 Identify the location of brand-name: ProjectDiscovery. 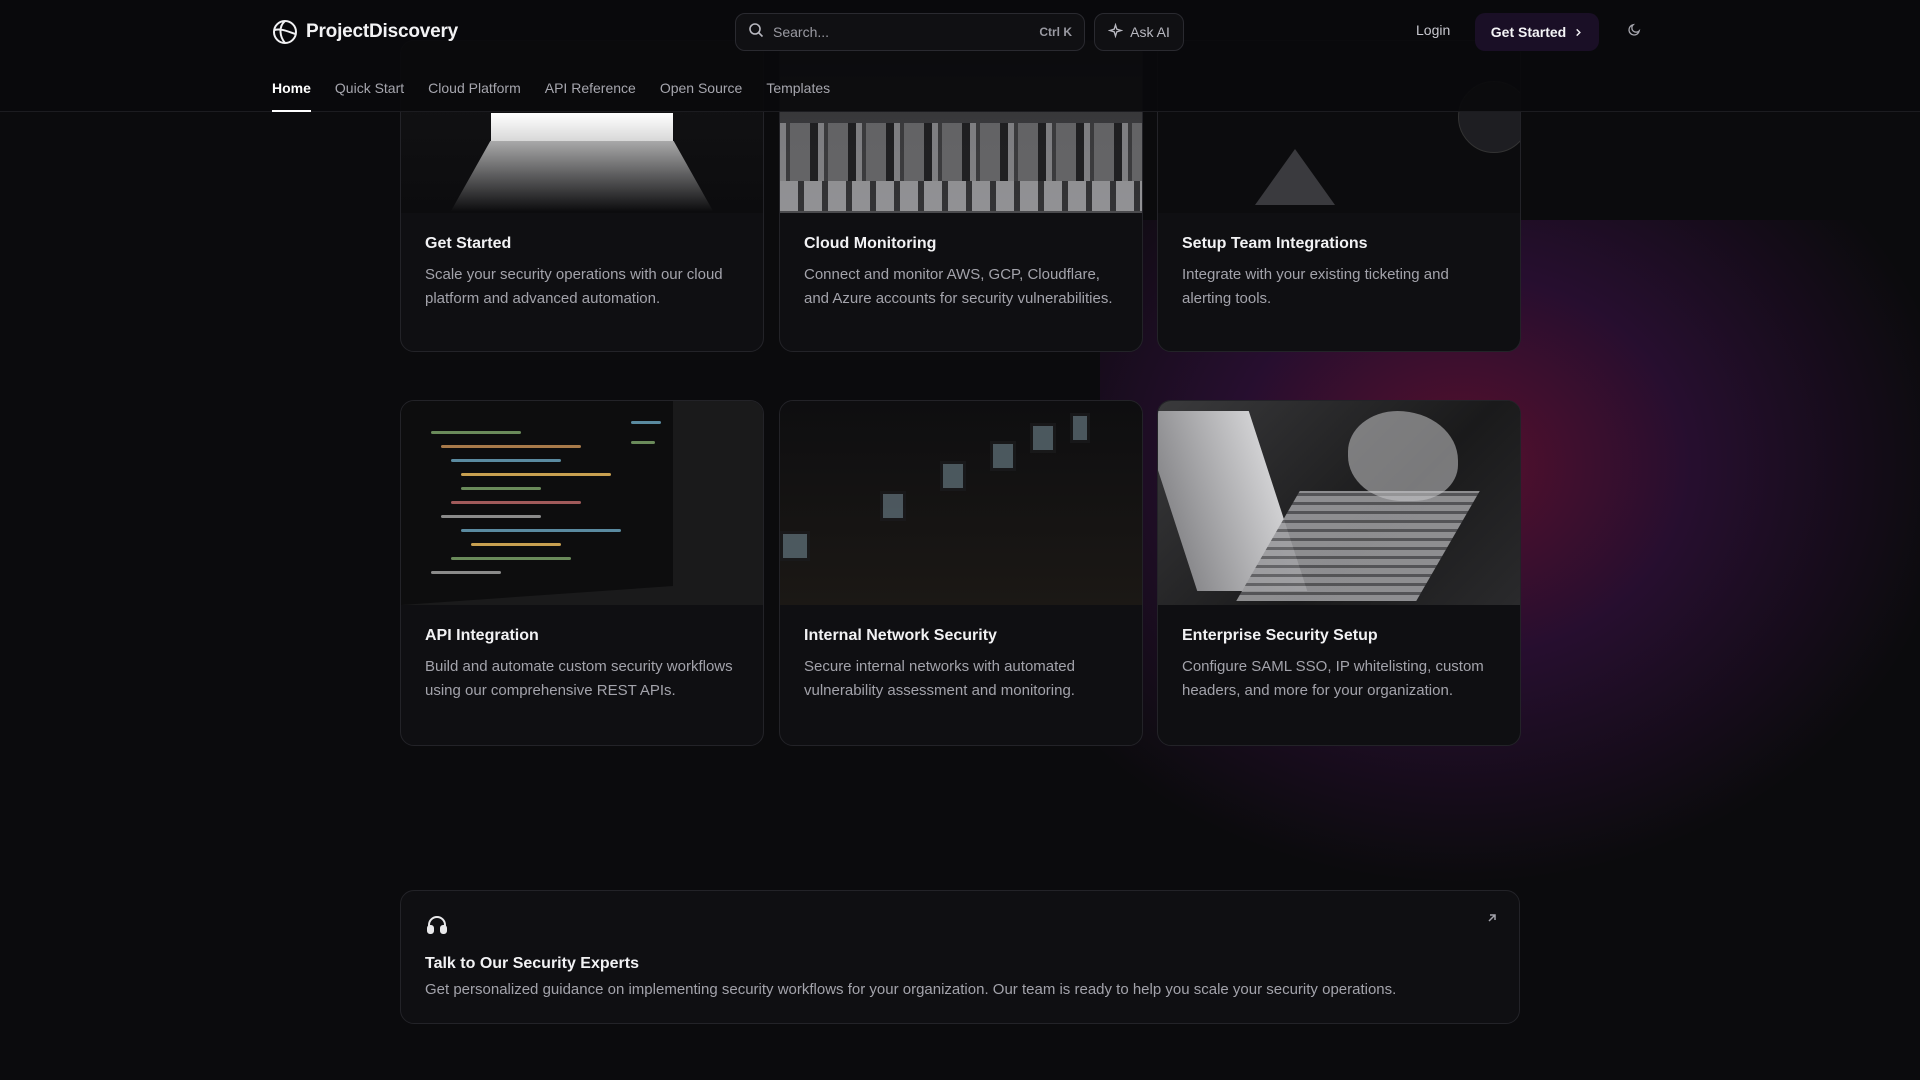
(382, 31).